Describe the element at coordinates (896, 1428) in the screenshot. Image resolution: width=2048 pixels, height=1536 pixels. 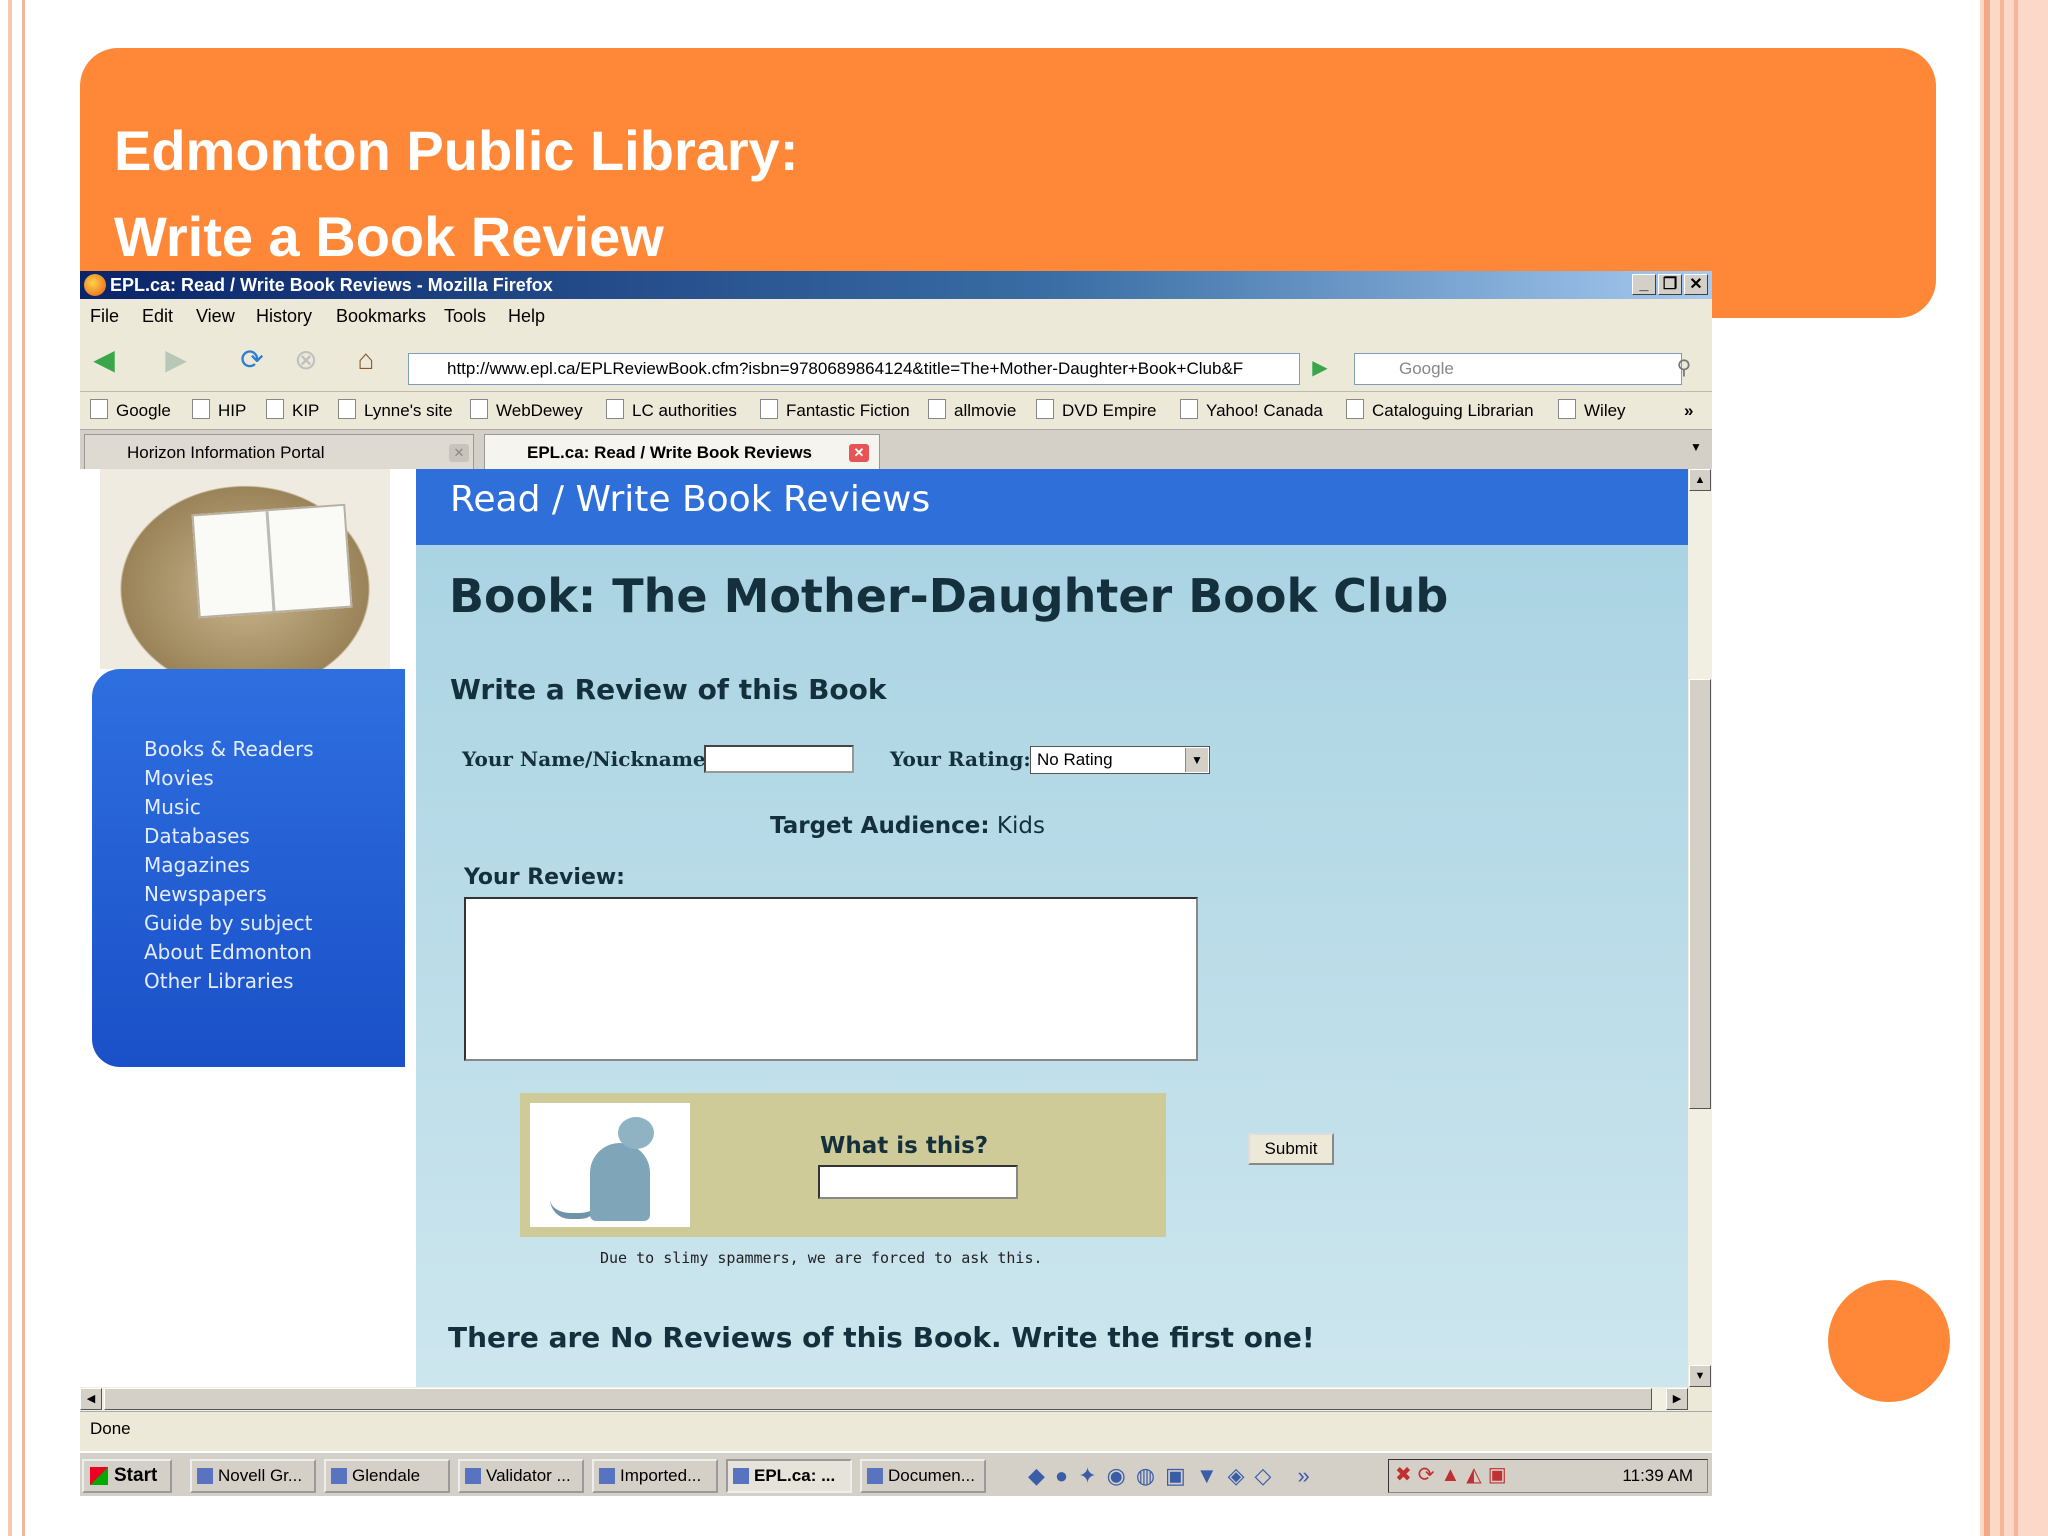
I see `status-bar: Done` at that location.